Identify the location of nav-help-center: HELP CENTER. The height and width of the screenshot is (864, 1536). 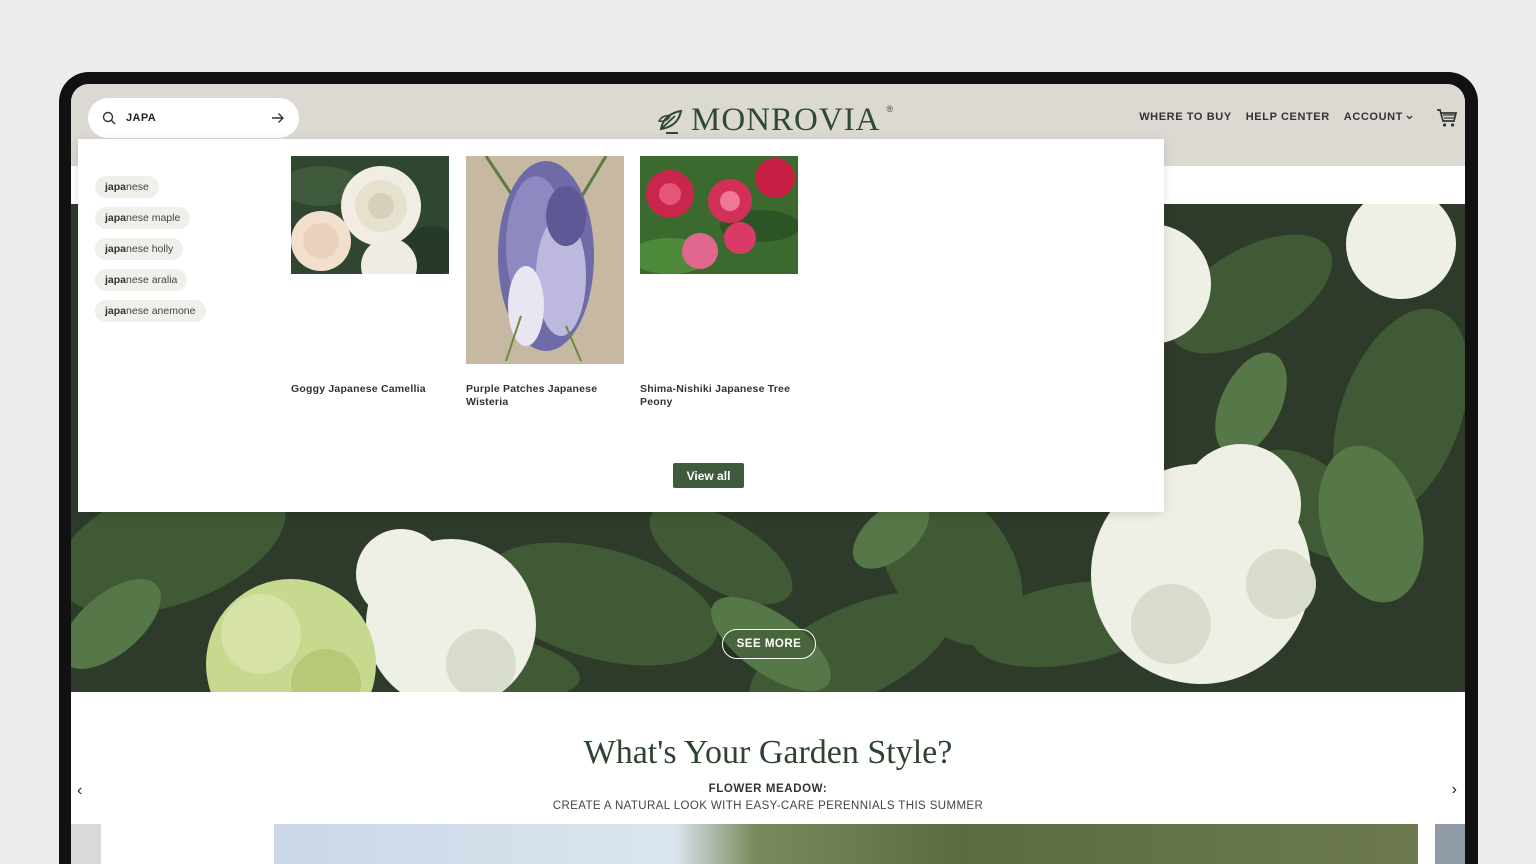
(1288, 117).